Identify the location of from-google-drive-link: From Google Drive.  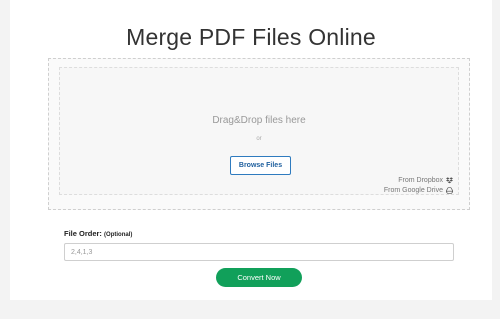
(418, 190).